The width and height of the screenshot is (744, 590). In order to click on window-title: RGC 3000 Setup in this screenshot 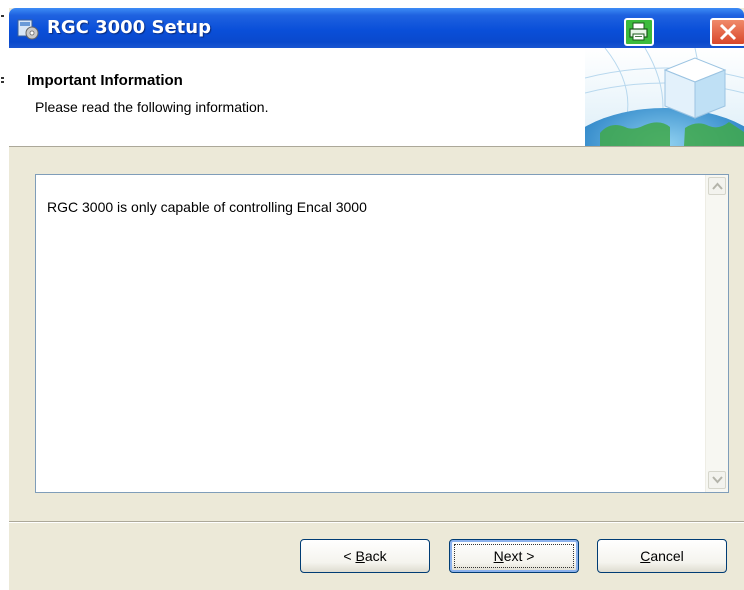, I will do `click(129, 27)`.